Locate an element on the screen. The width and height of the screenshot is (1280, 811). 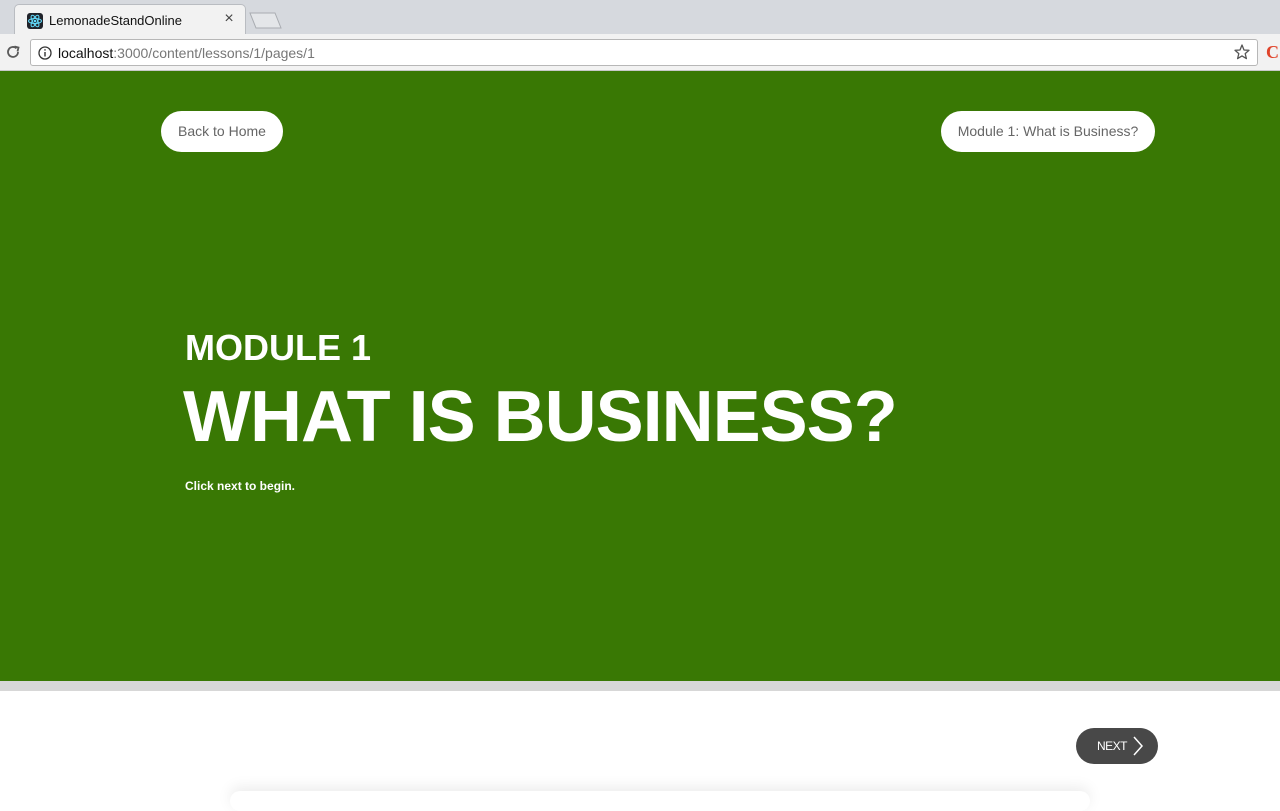
module-kicker: MODULE 1 is located at coordinates (278, 347).